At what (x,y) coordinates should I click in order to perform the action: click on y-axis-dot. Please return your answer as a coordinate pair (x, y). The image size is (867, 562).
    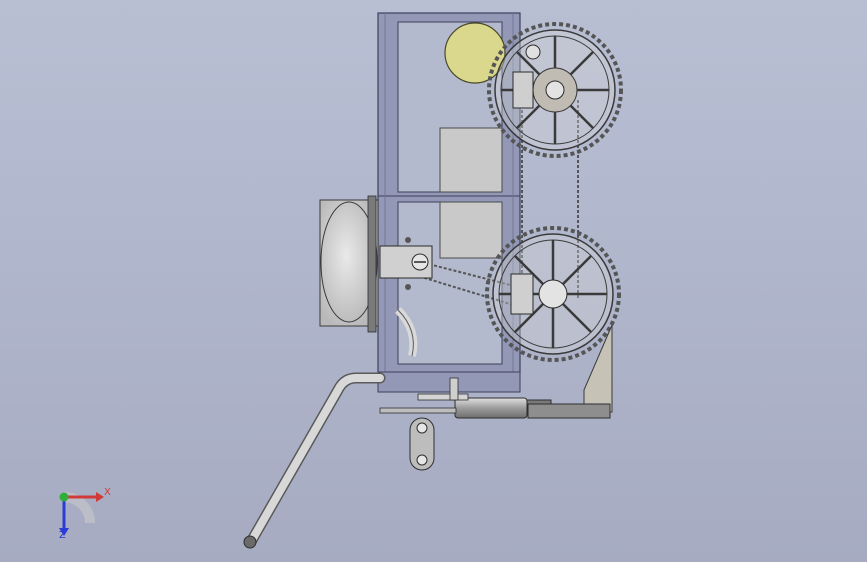
    Looking at the image, I should click on (64, 497).